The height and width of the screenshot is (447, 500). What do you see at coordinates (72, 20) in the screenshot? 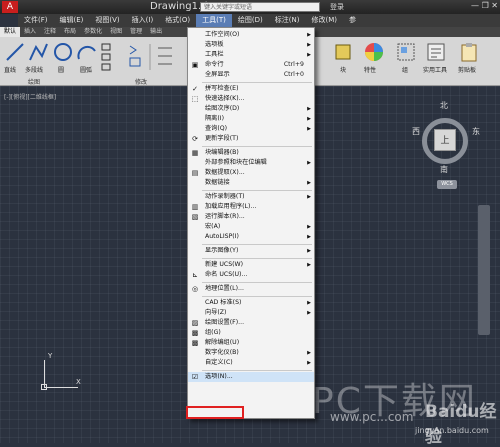
I see `menu-1: 编辑(E)` at bounding box center [72, 20].